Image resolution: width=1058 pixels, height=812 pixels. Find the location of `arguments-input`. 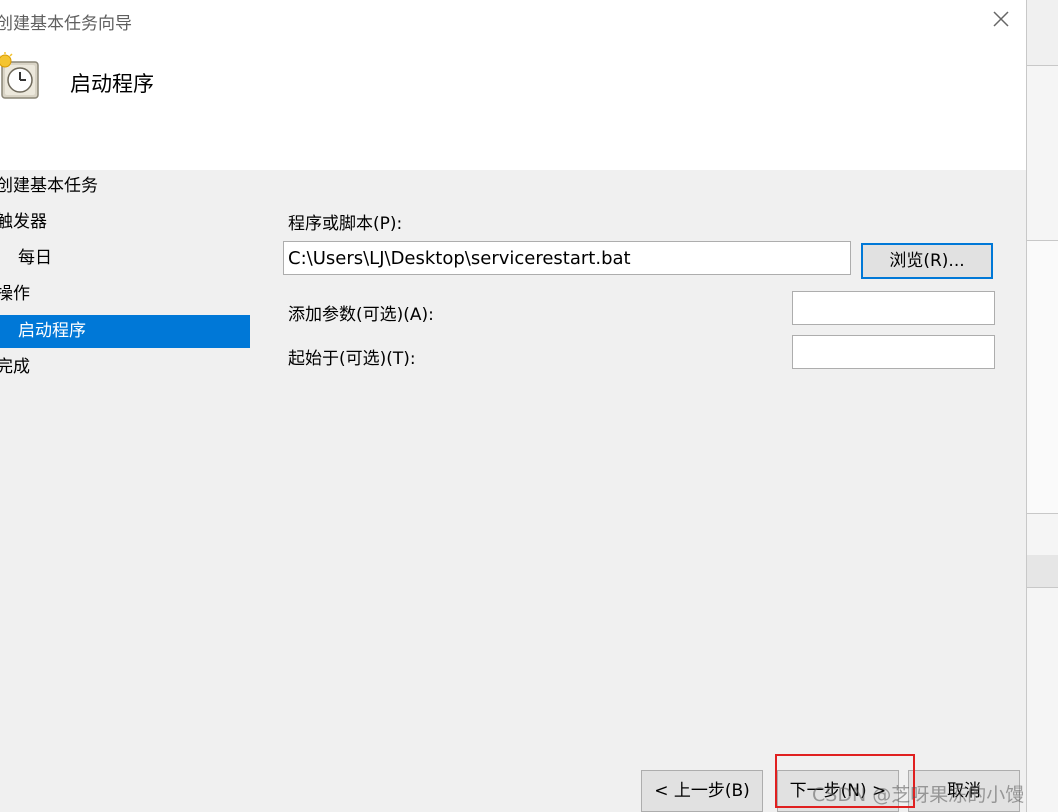

arguments-input is located at coordinates (893, 308).